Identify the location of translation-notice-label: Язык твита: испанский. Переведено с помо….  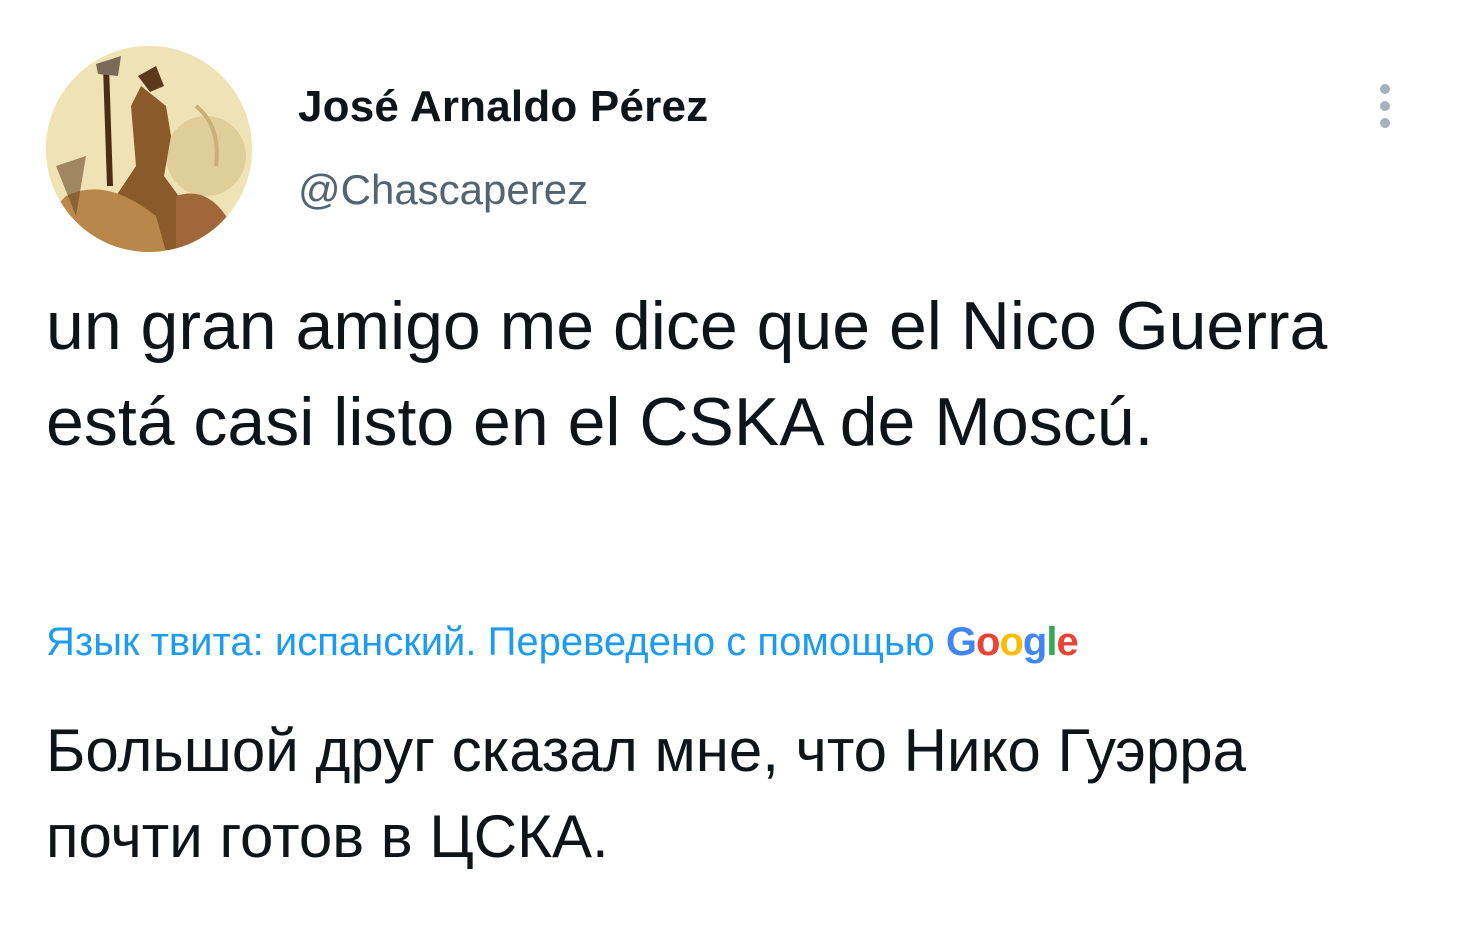
(496, 642).